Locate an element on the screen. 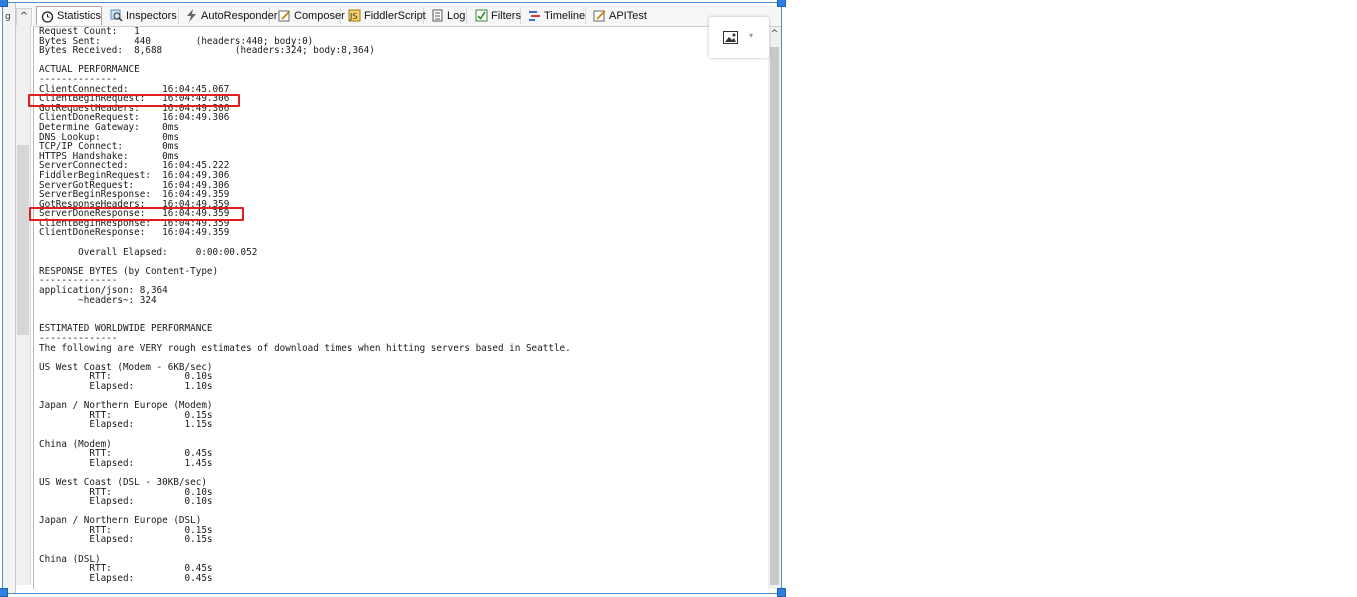 This screenshot has height=597, width=1357. timeline-icon is located at coordinates (534, 15).